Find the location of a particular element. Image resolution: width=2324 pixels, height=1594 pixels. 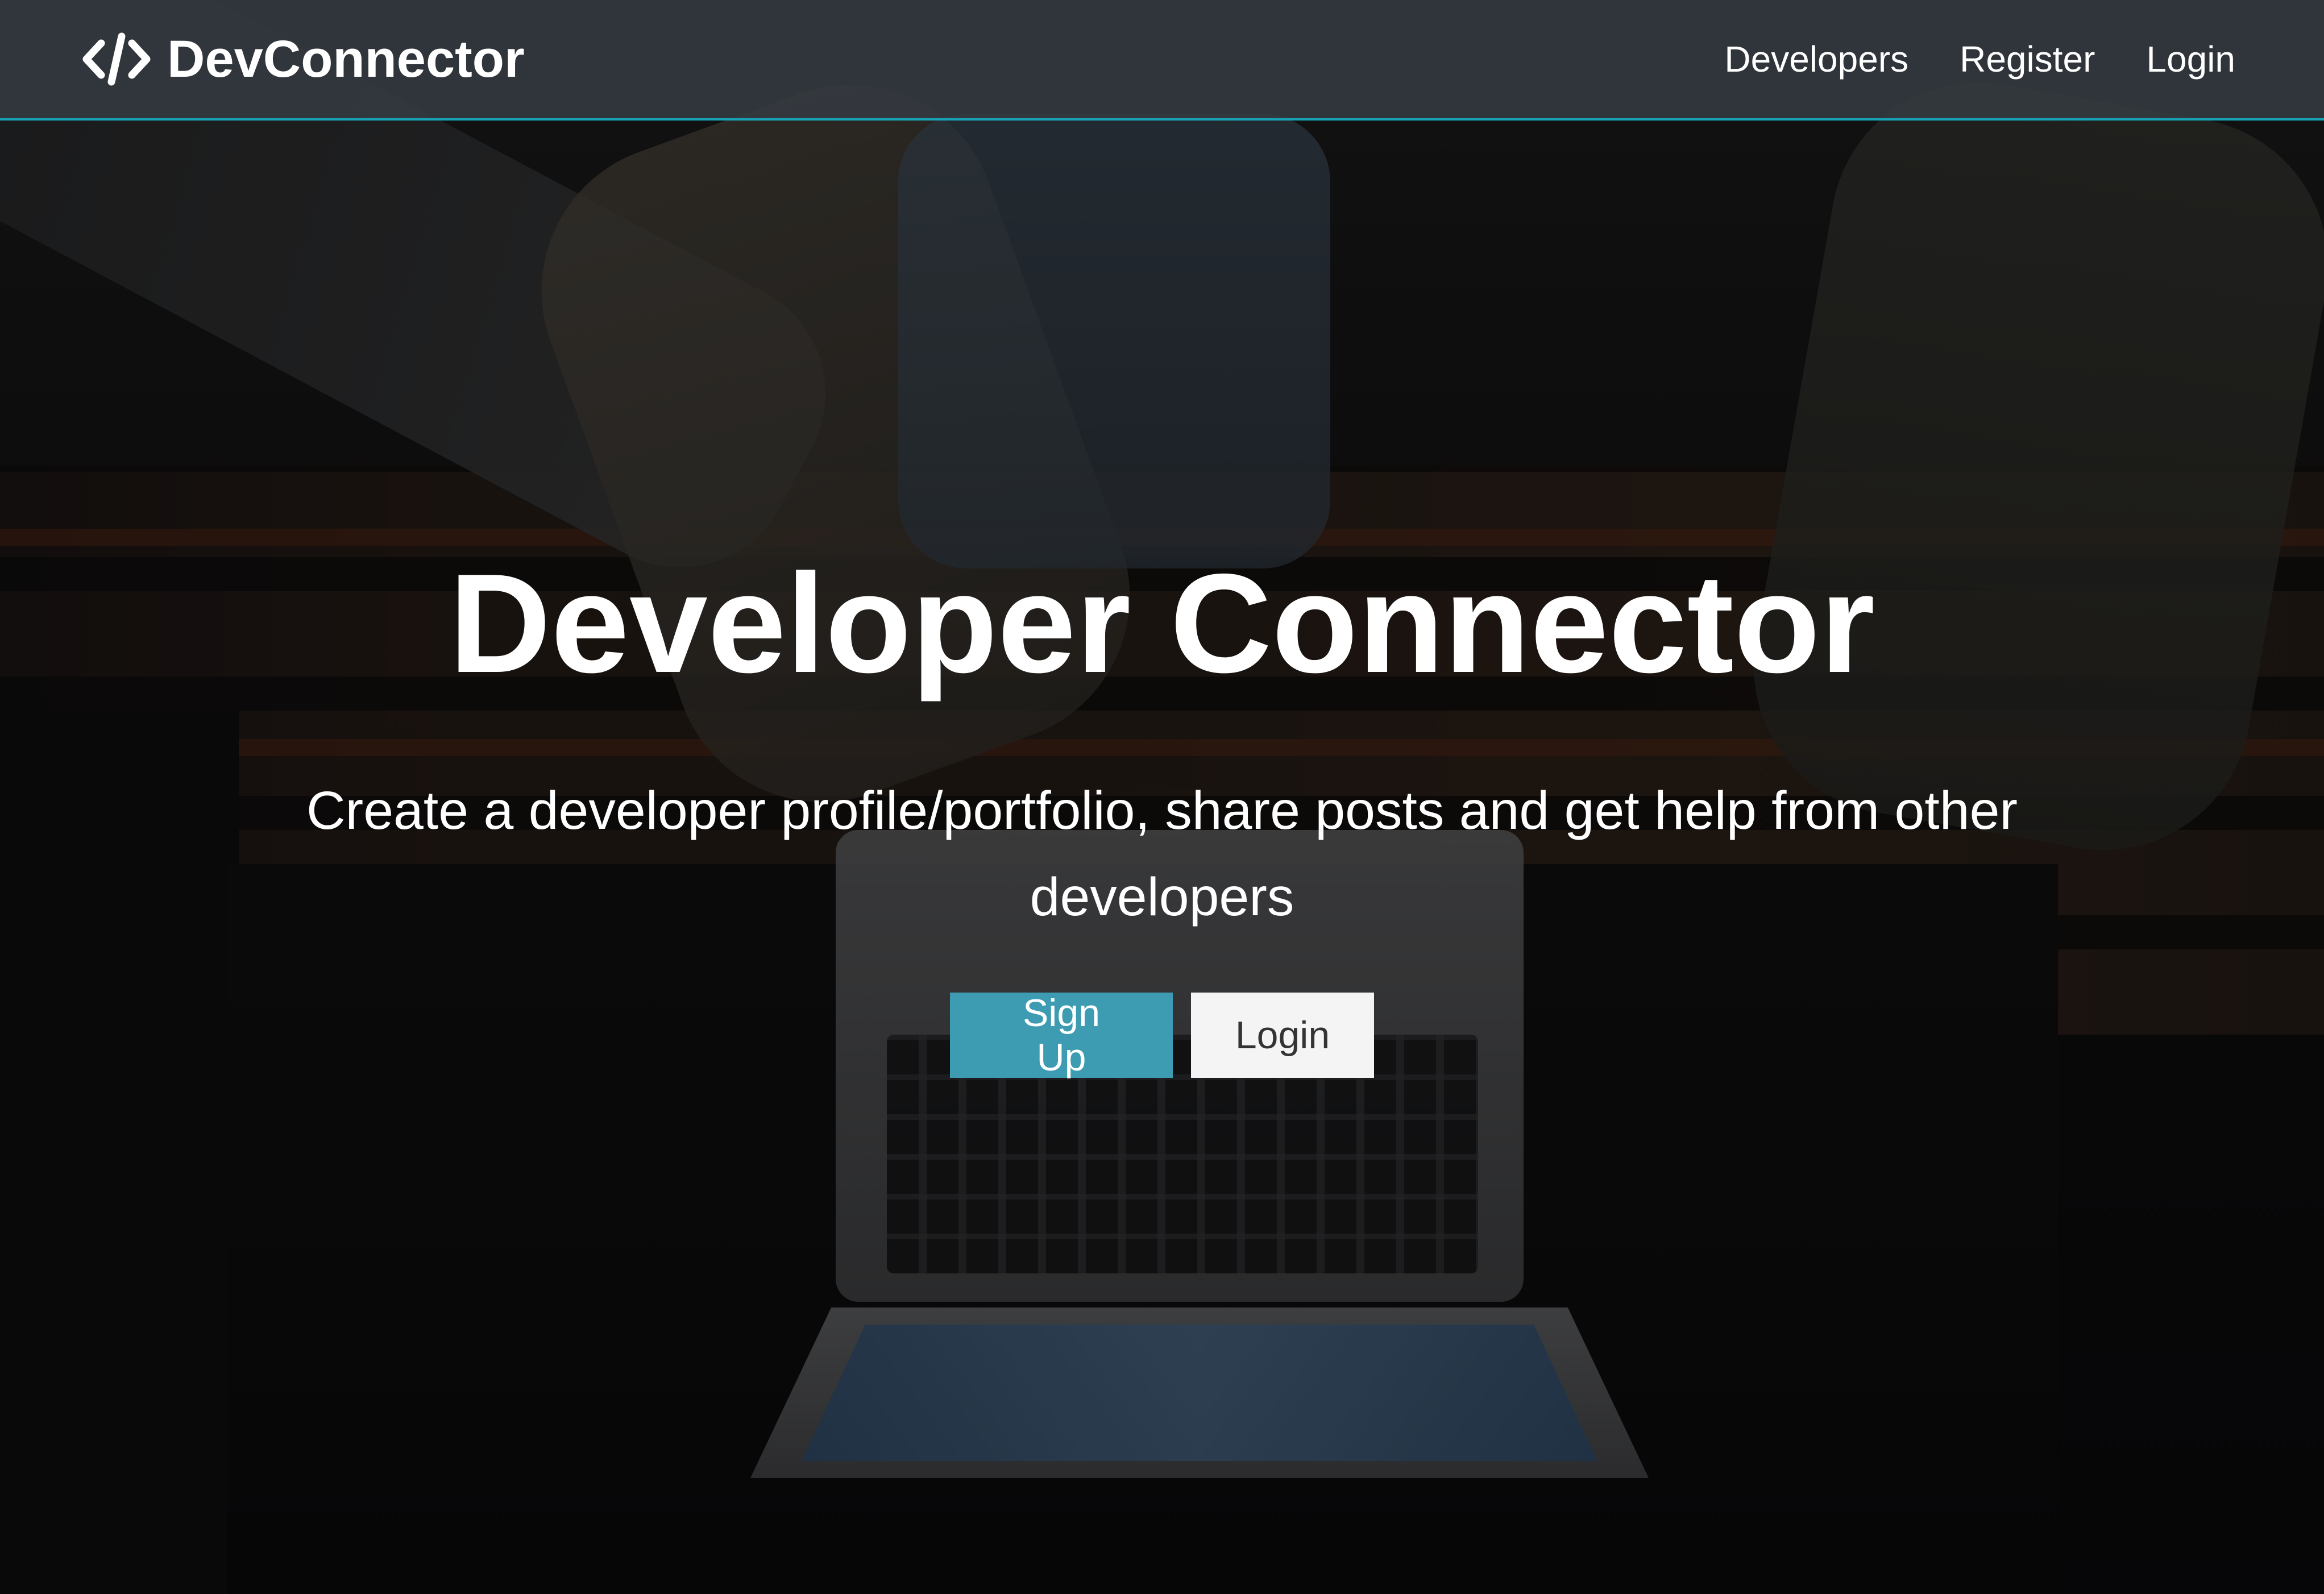

hero-buttons: Sign Up Login is located at coordinates (1162, 1035).